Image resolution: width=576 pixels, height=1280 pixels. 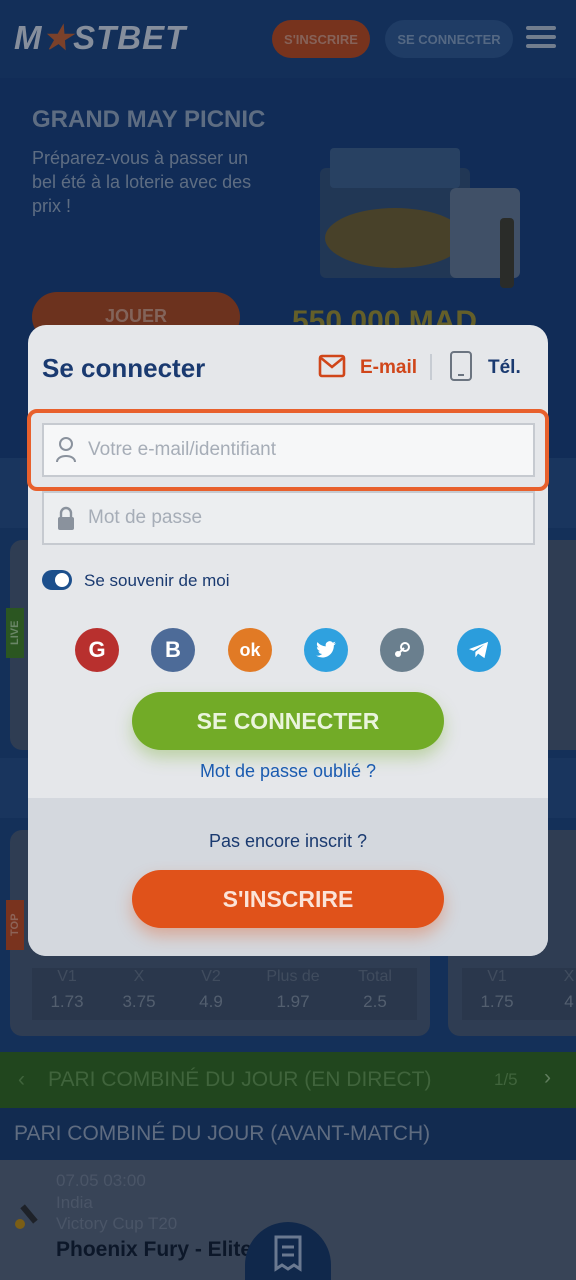 What do you see at coordinates (250, 650) in the screenshot?
I see `odnoklassniki-icon: ok` at bounding box center [250, 650].